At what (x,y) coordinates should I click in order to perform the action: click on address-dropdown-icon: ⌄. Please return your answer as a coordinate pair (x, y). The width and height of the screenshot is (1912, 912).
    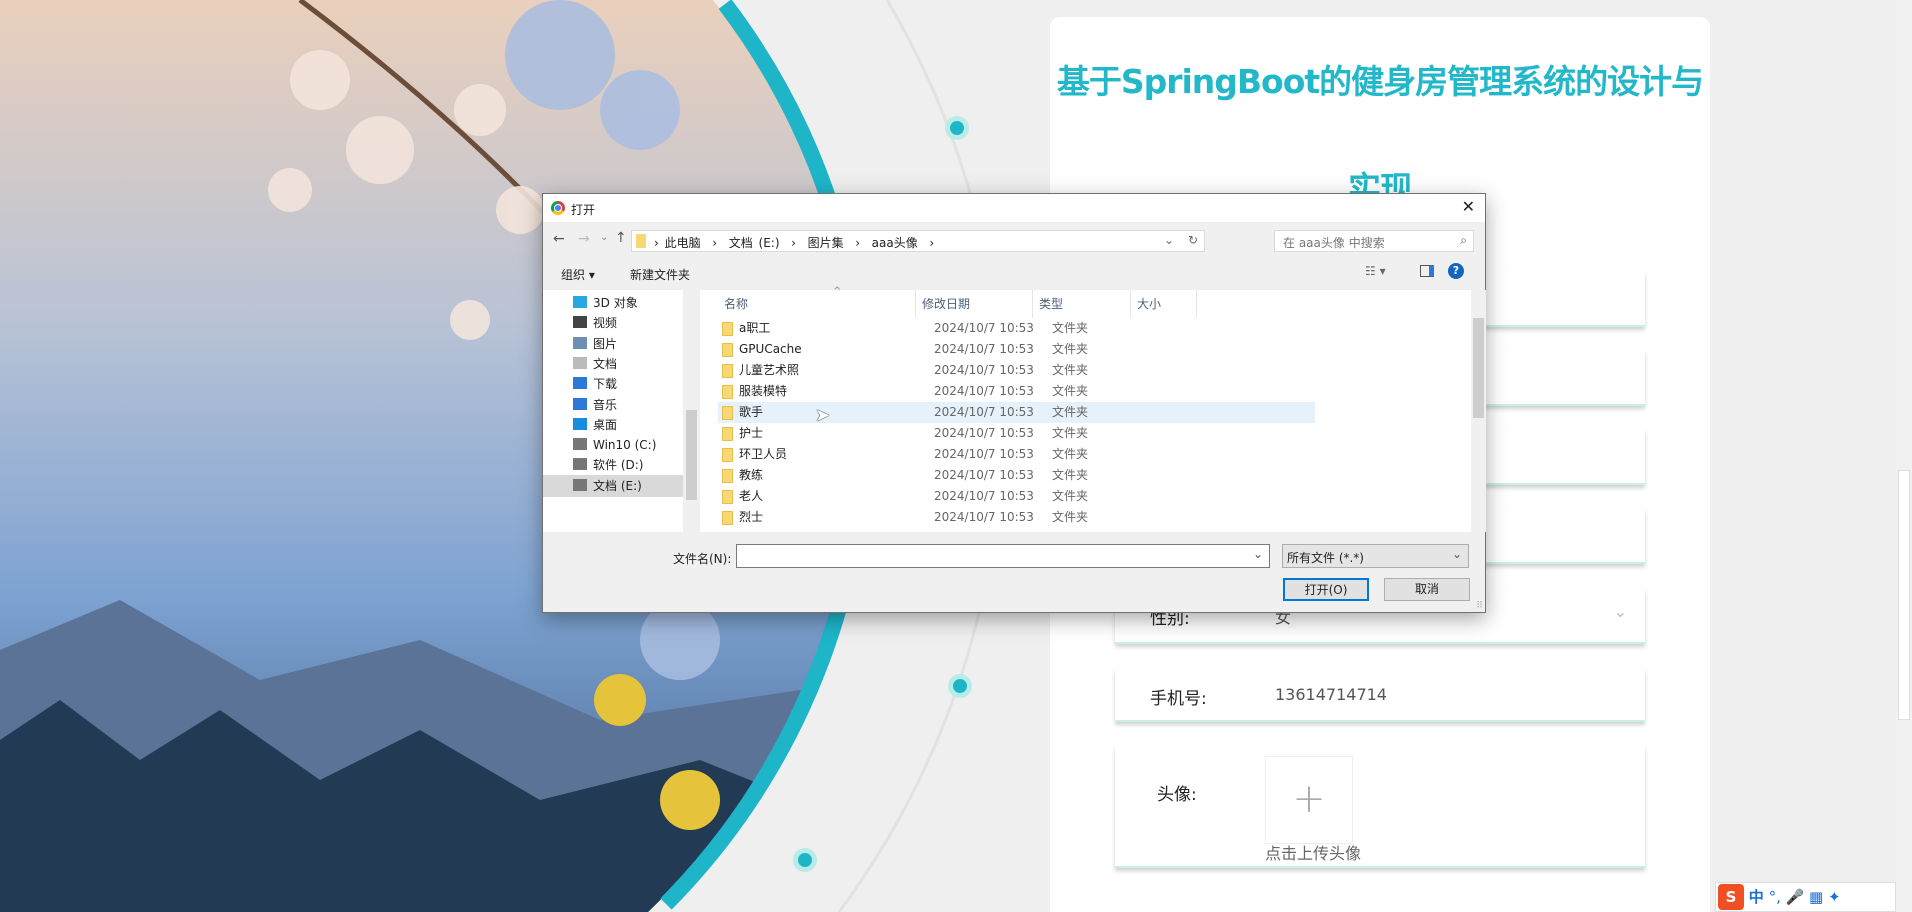
    Looking at the image, I should click on (1169, 240).